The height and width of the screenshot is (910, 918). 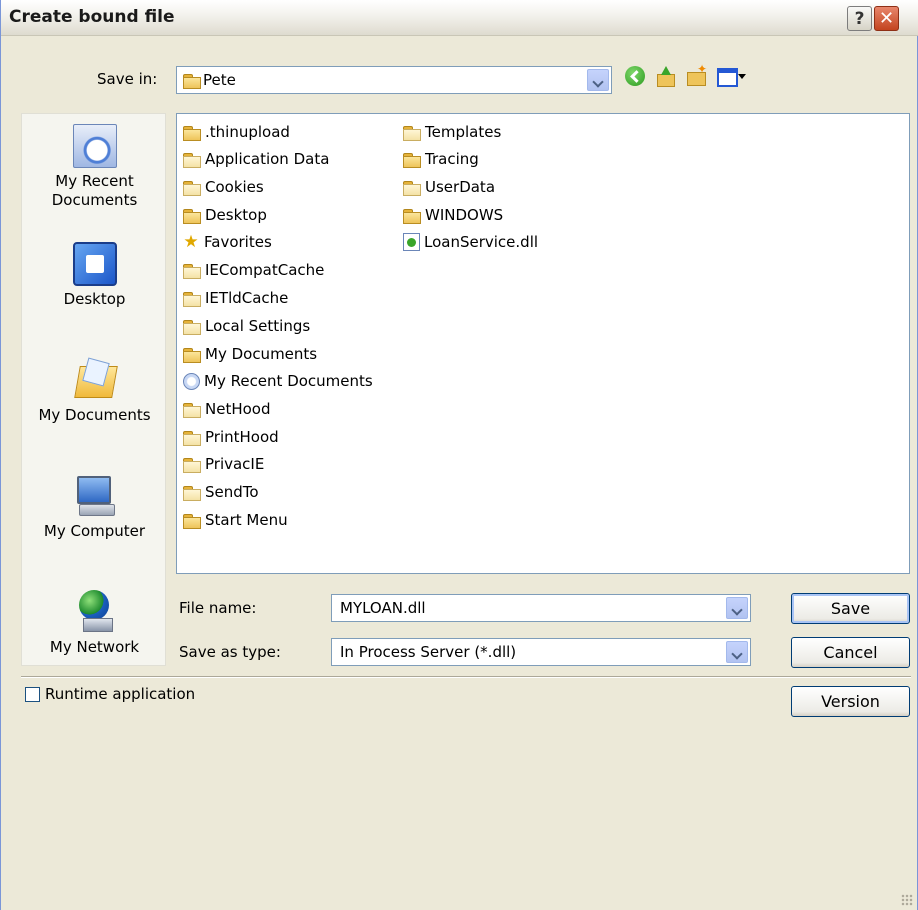 What do you see at coordinates (452, 159) in the screenshot?
I see `list-item-label: Tracing` at bounding box center [452, 159].